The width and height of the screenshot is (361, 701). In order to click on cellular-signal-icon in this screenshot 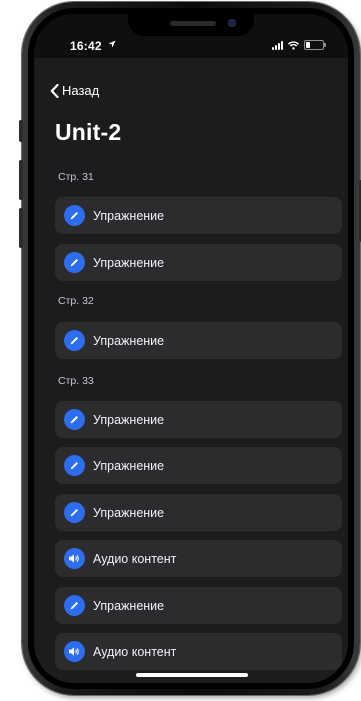, I will do `click(277, 45)`.